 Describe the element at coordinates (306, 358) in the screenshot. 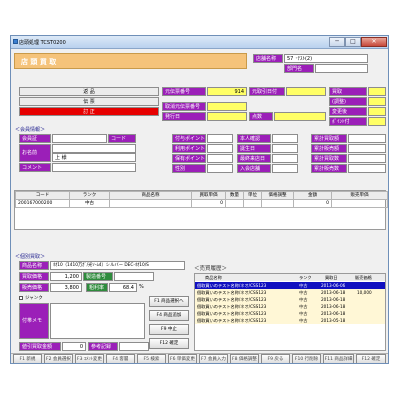

I see `f10-delete-row-button: F10 行削除` at that location.